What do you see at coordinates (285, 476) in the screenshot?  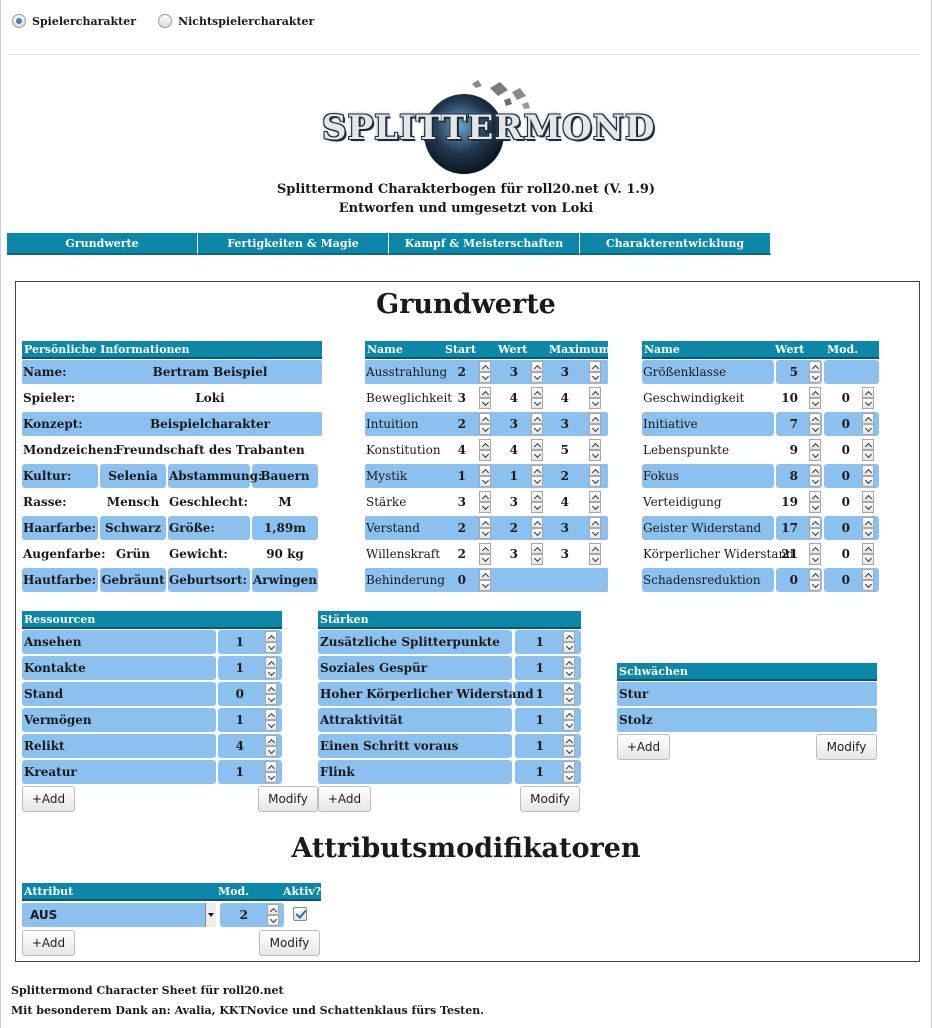 I see `descent-field: Bauern` at bounding box center [285, 476].